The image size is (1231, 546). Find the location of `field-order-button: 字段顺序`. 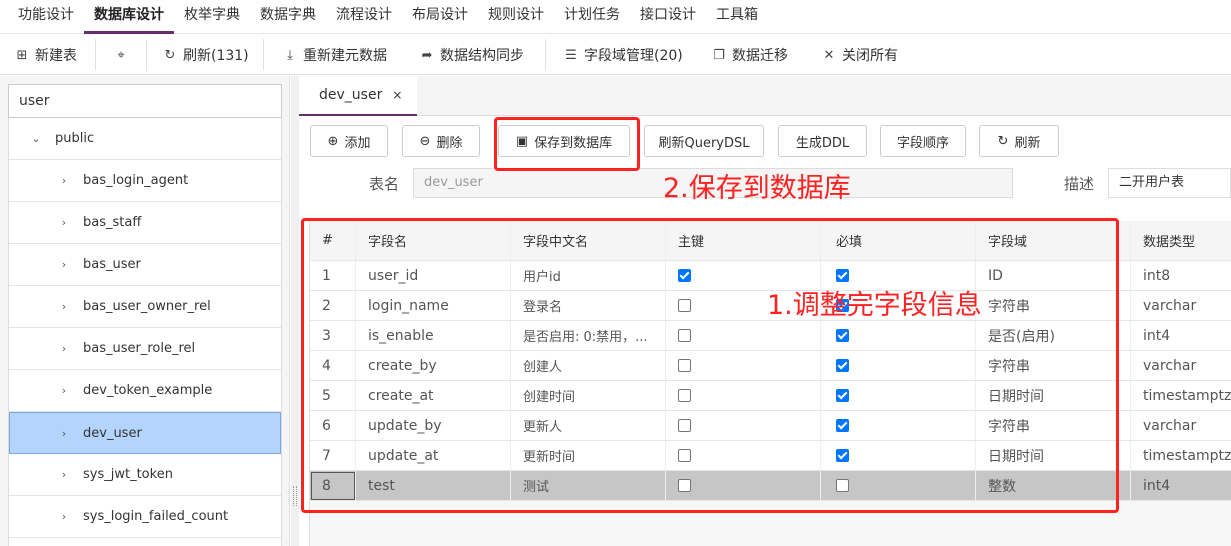

field-order-button: 字段顺序 is located at coordinates (923, 141).